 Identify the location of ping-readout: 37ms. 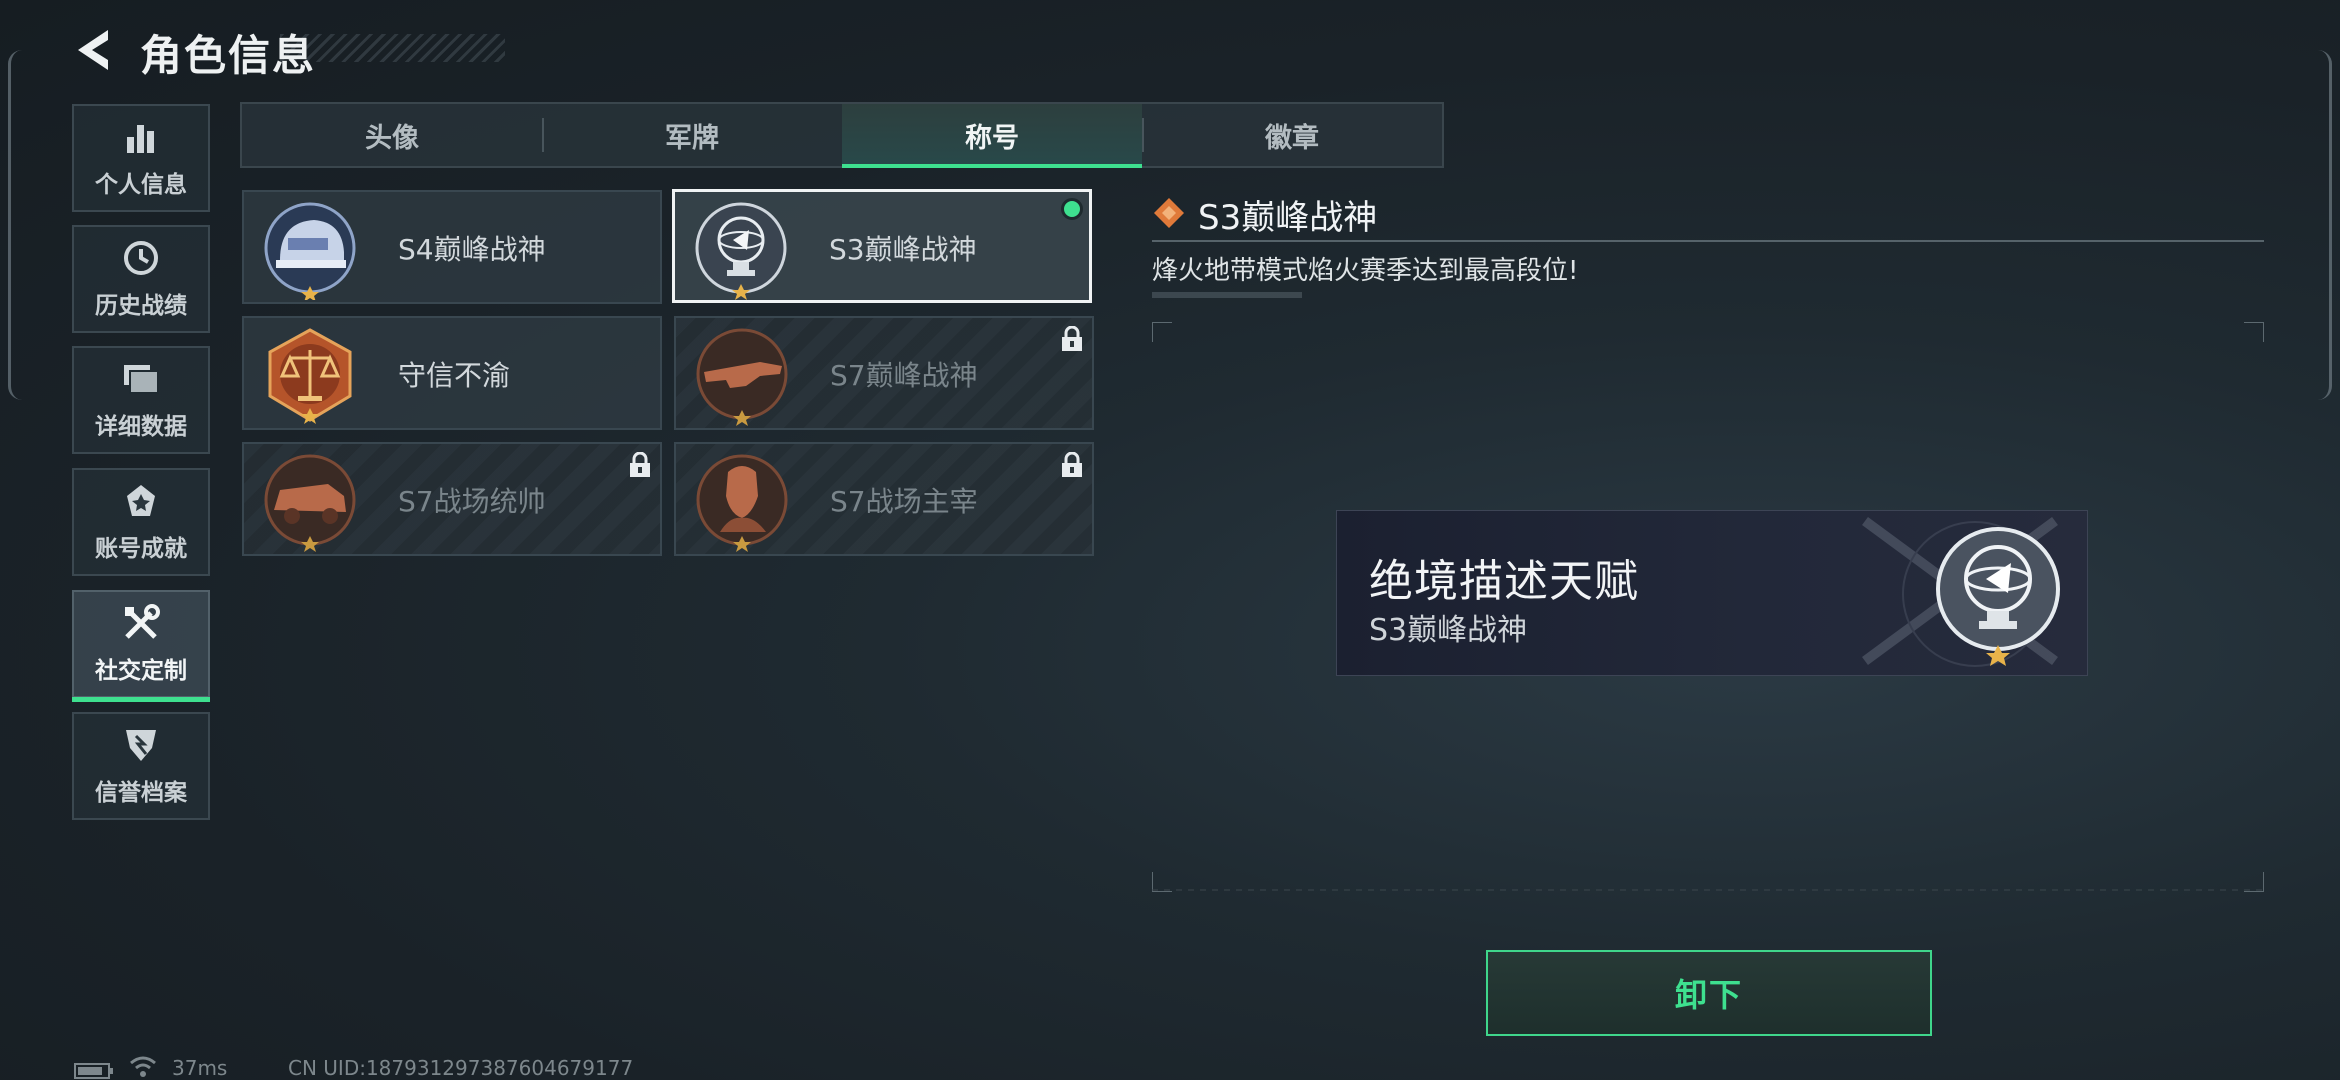
(200, 1068).